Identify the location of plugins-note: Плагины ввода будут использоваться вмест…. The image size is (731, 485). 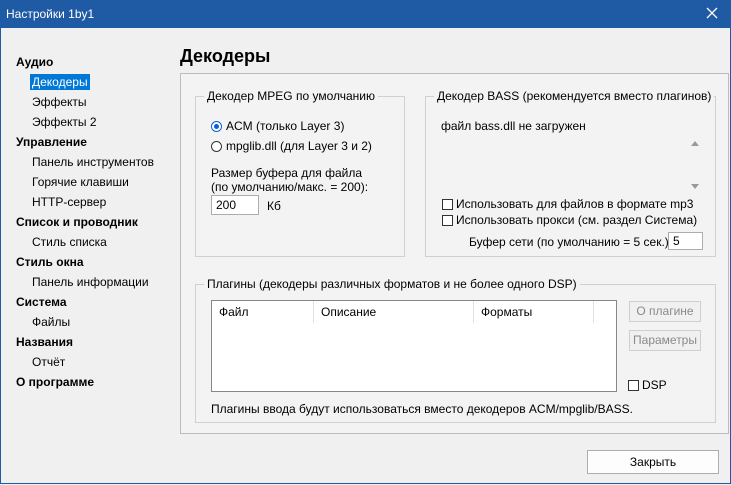
(422, 409).